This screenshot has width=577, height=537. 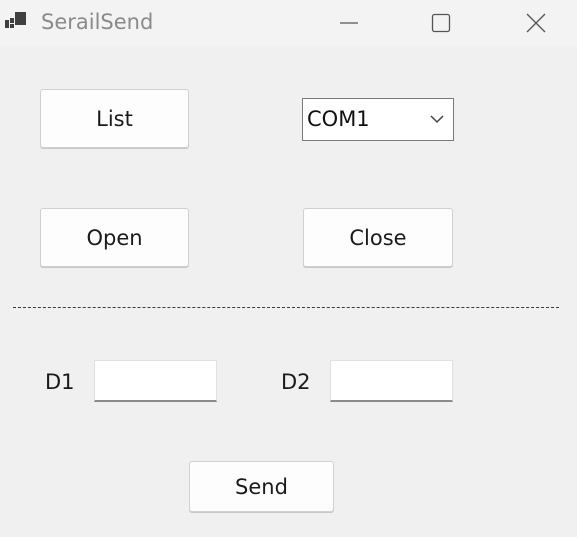 What do you see at coordinates (97, 22) in the screenshot?
I see `window-title: SerailSend` at bounding box center [97, 22].